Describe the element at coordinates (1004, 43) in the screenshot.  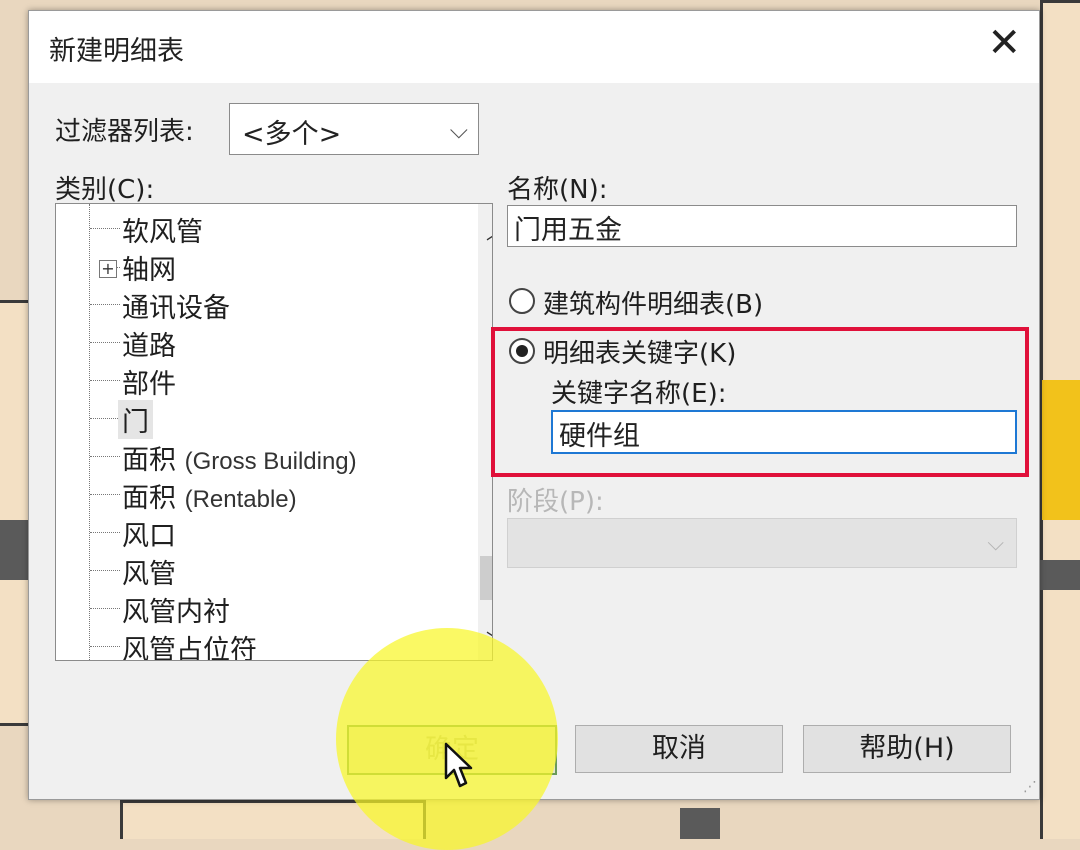
I see `close-icon: ✕` at that location.